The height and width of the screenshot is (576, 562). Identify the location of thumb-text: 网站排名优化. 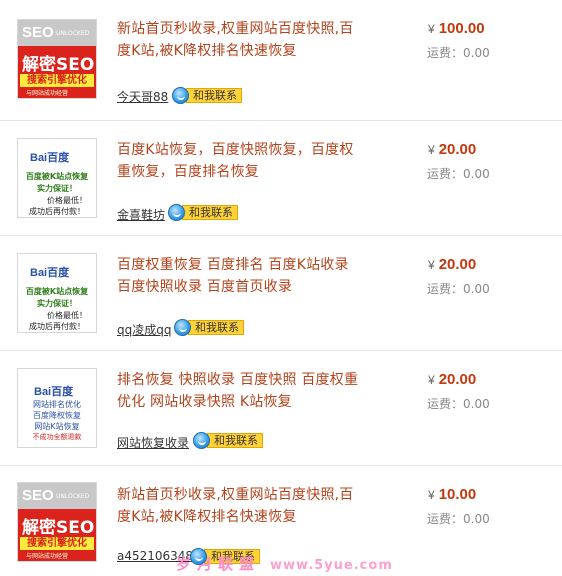
(57, 404).